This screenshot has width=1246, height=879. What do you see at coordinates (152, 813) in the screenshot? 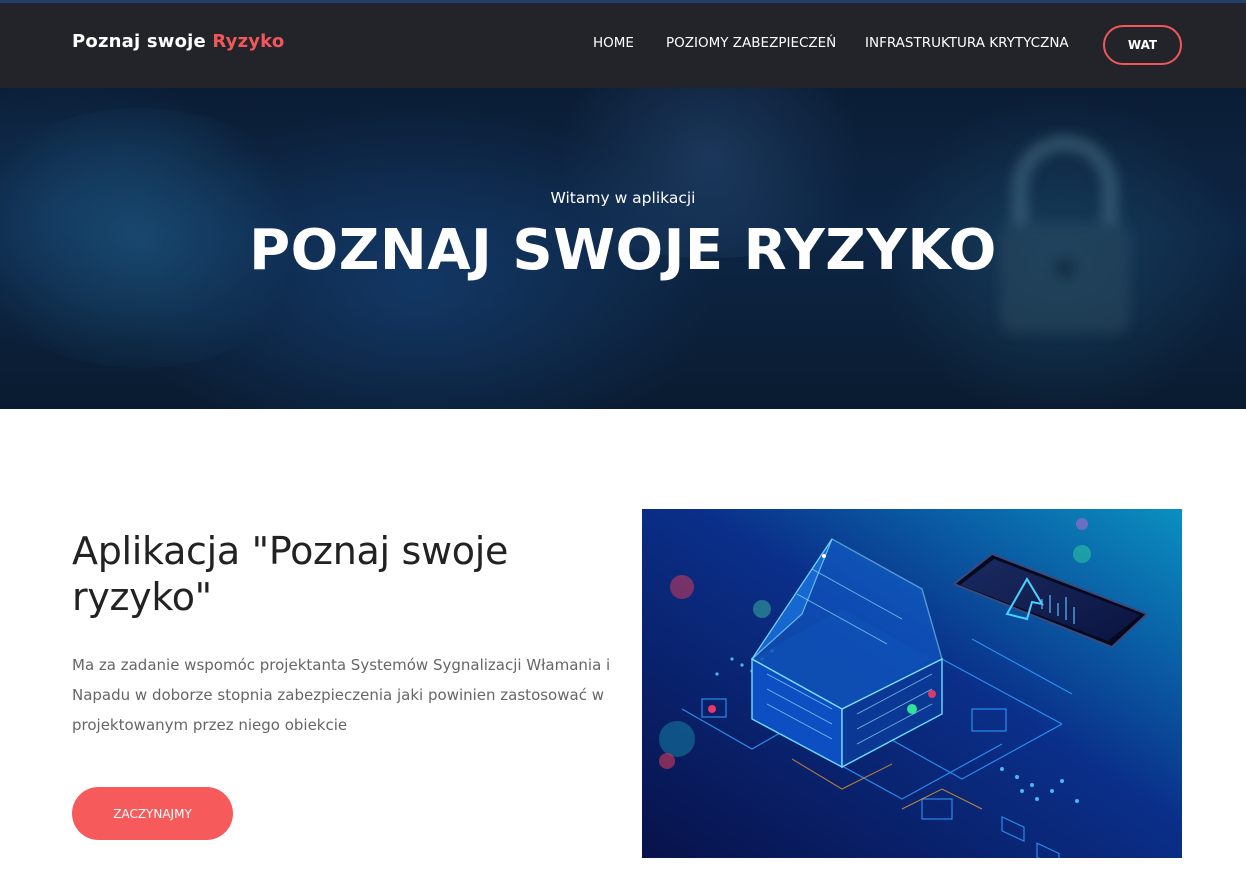
I see `start-button: ZACZYNAJMY` at bounding box center [152, 813].